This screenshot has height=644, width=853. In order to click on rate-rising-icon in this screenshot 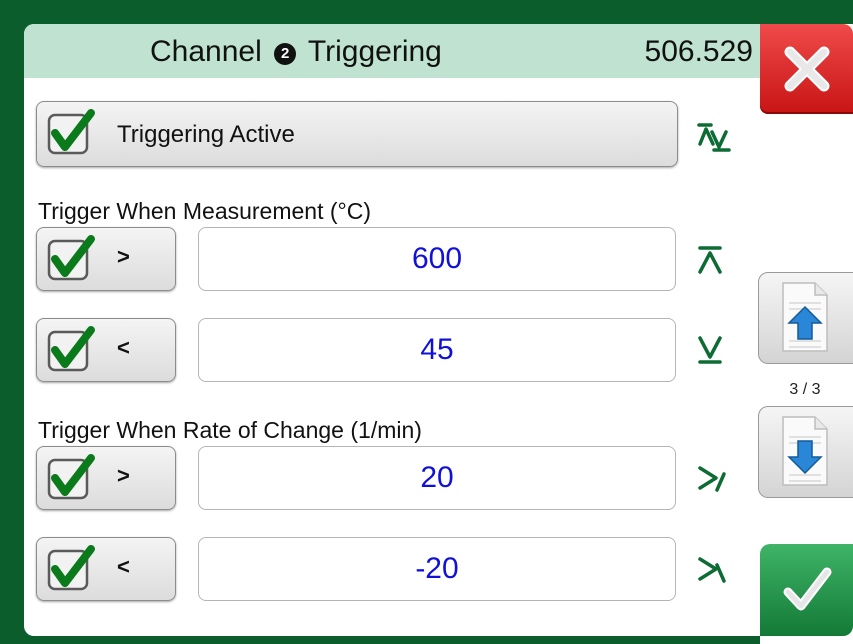, I will do `click(712, 479)`.